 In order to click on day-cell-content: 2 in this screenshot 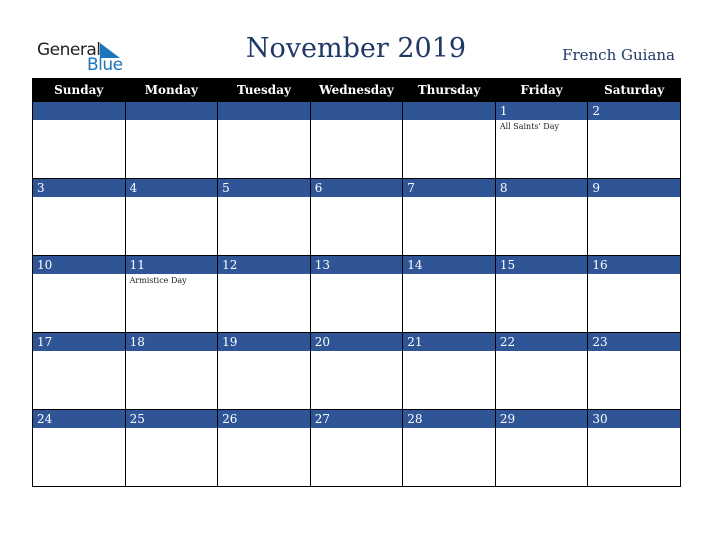, I will do `click(634, 140)`.